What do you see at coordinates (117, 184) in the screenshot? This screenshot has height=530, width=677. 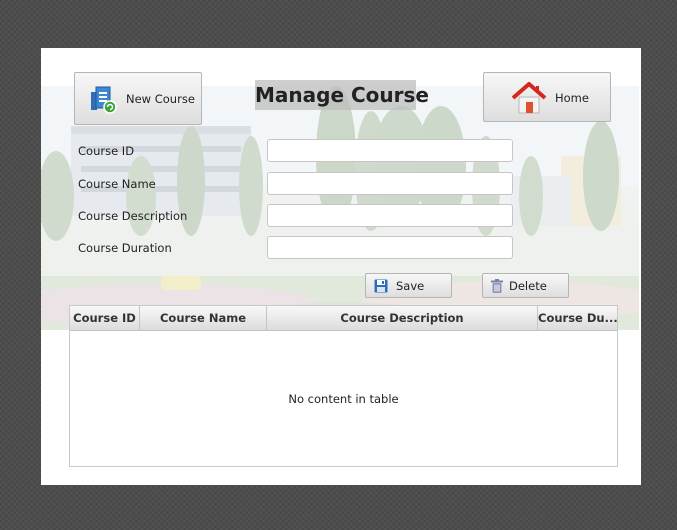 I see `course-name-label: Course Name` at bounding box center [117, 184].